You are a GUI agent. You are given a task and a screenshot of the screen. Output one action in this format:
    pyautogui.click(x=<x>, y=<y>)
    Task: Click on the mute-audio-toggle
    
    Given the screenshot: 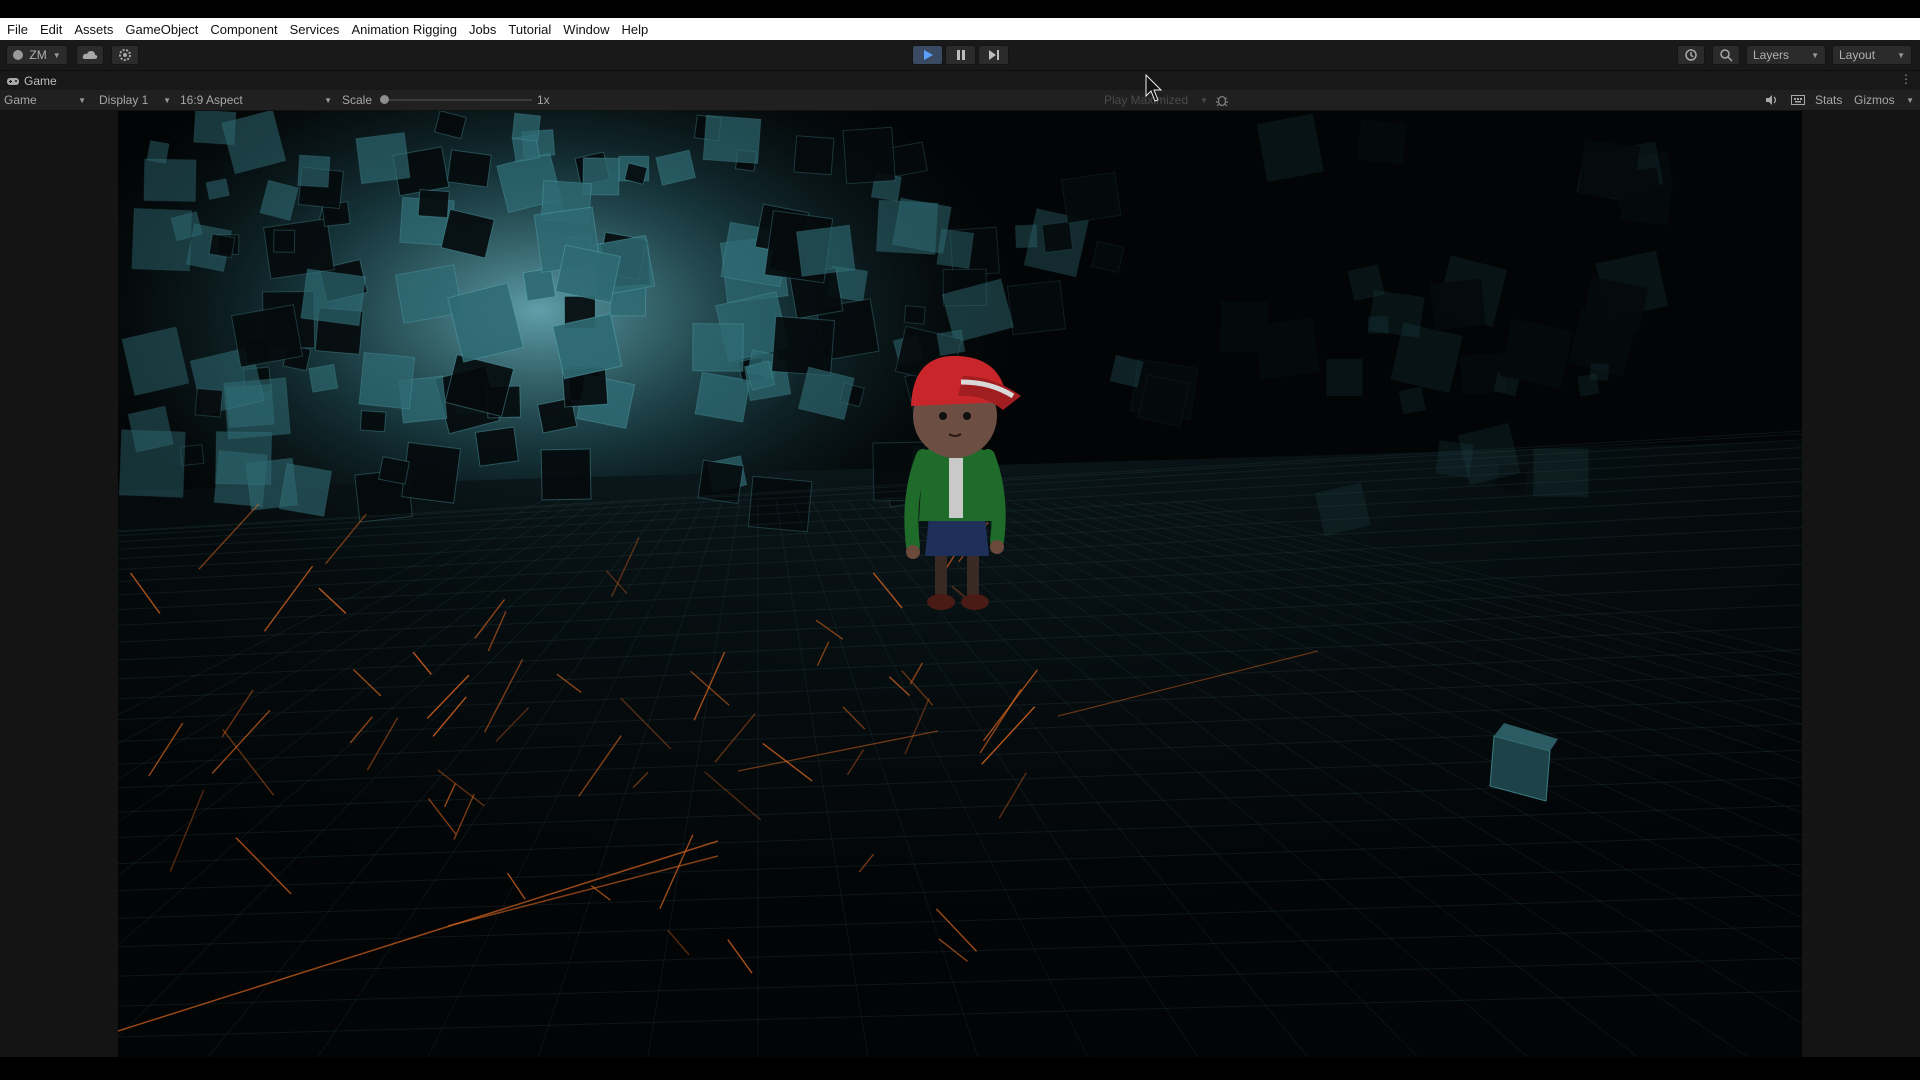 What is the action you would take?
    pyautogui.click(x=1772, y=100)
    